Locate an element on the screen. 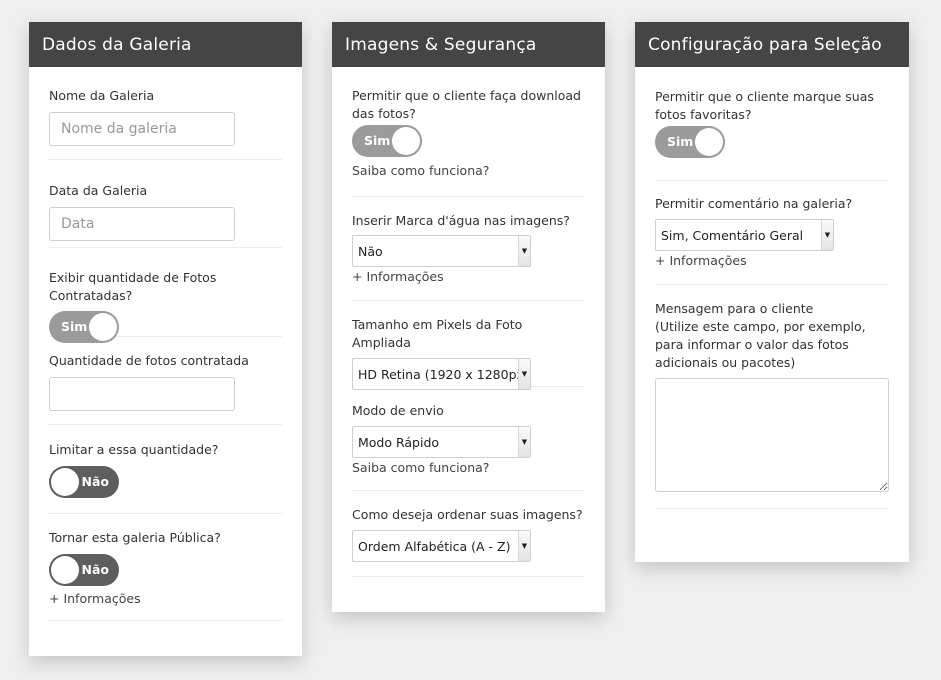 The height and width of the screenshot is (680, 941). watermark-select: Não ▼ is located at coordinates (441, 251).